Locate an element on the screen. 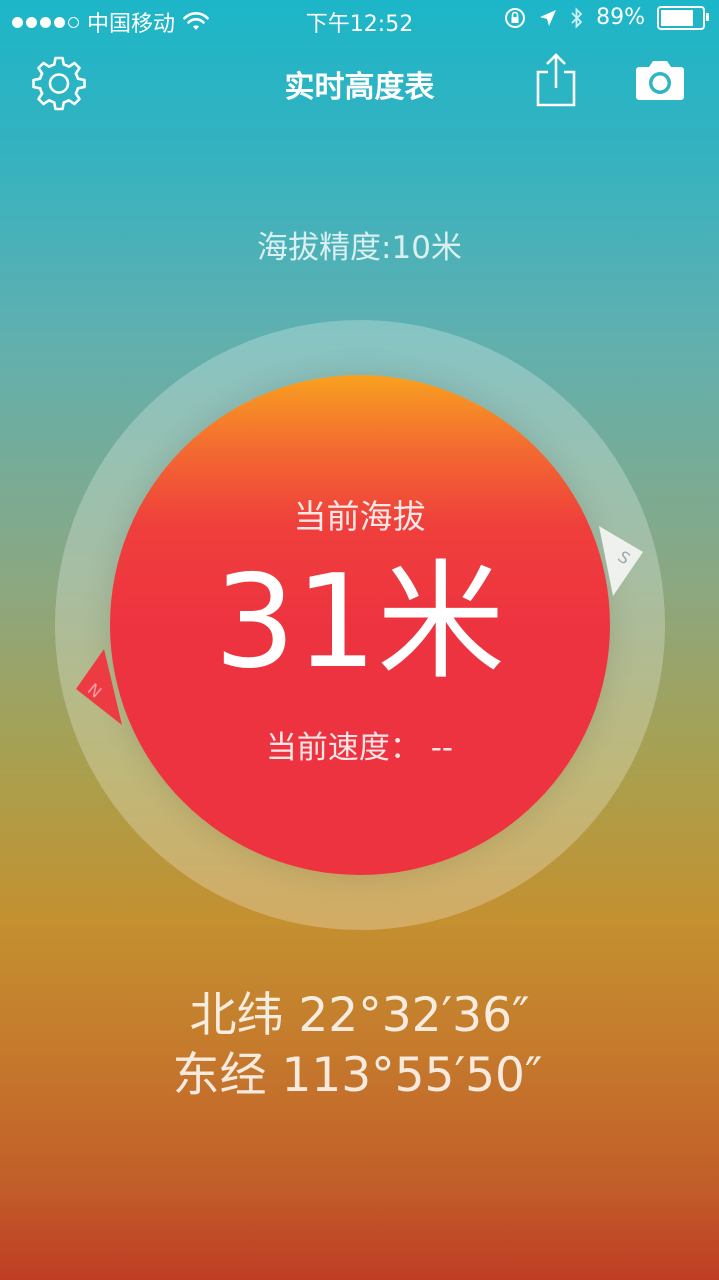  page-title: 实时高度表 is located at coordinates (359, 87).